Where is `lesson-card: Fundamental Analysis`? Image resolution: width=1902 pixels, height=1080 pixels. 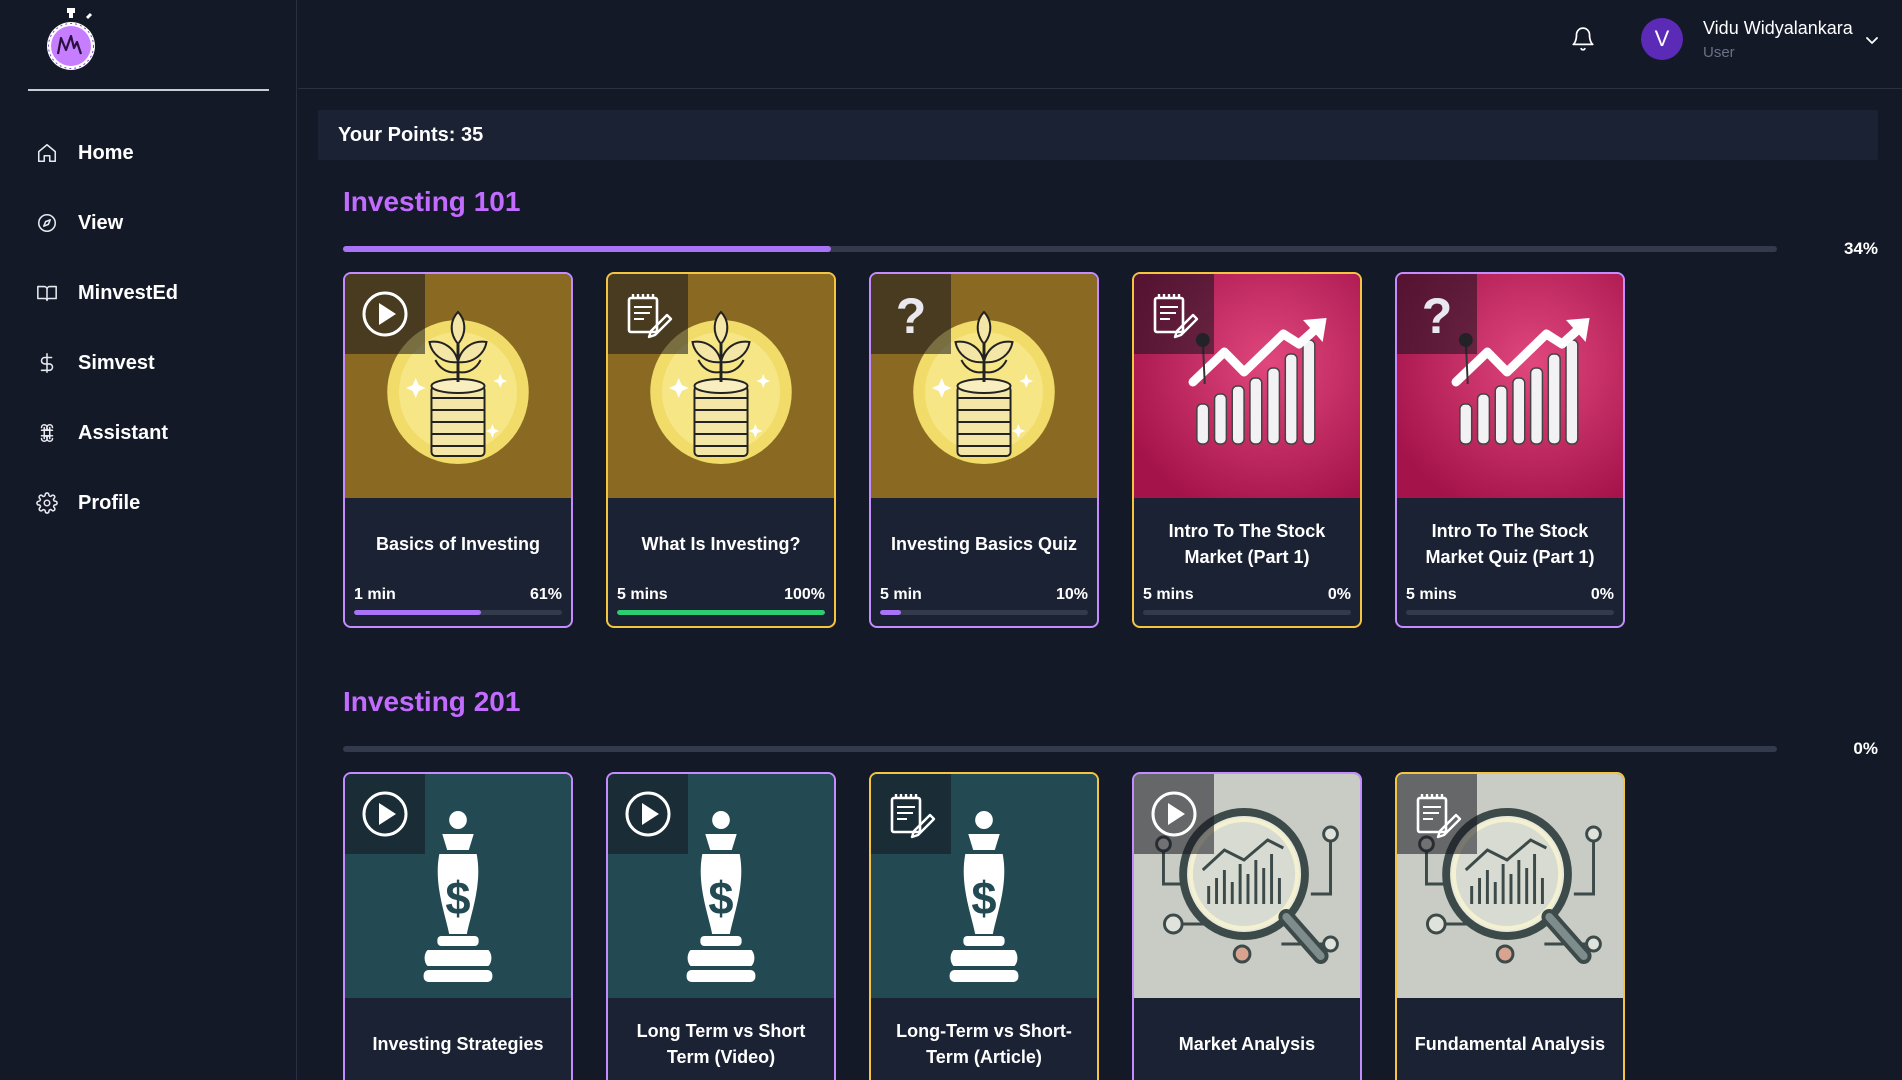 lesson-card: Fundamental Analysis is located at coordinates (1510, 926).